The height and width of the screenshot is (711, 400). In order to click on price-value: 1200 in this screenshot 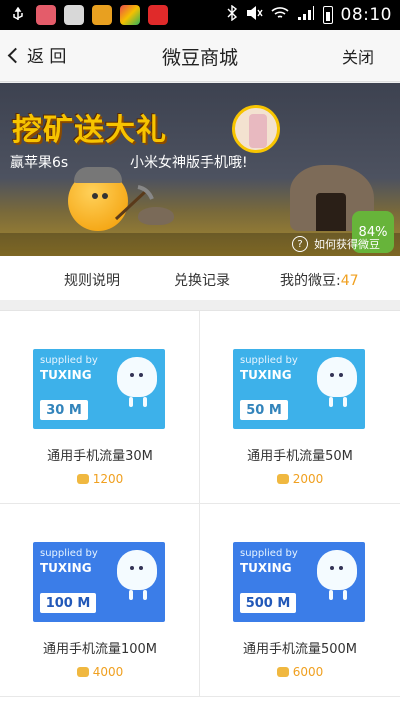, I will do `click(108, 479)`.